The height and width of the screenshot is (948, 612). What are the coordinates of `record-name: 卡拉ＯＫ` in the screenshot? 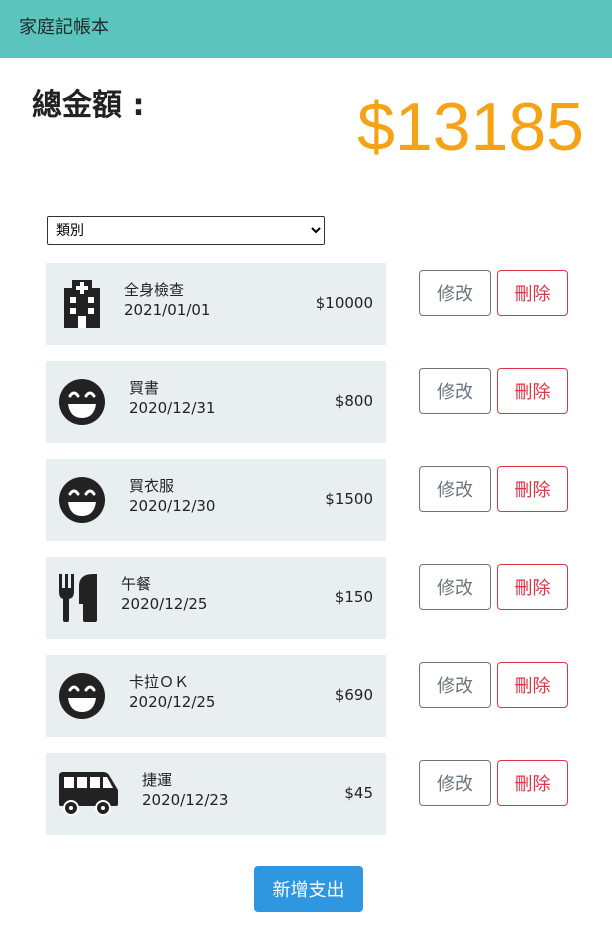 It's located at (159, 682).